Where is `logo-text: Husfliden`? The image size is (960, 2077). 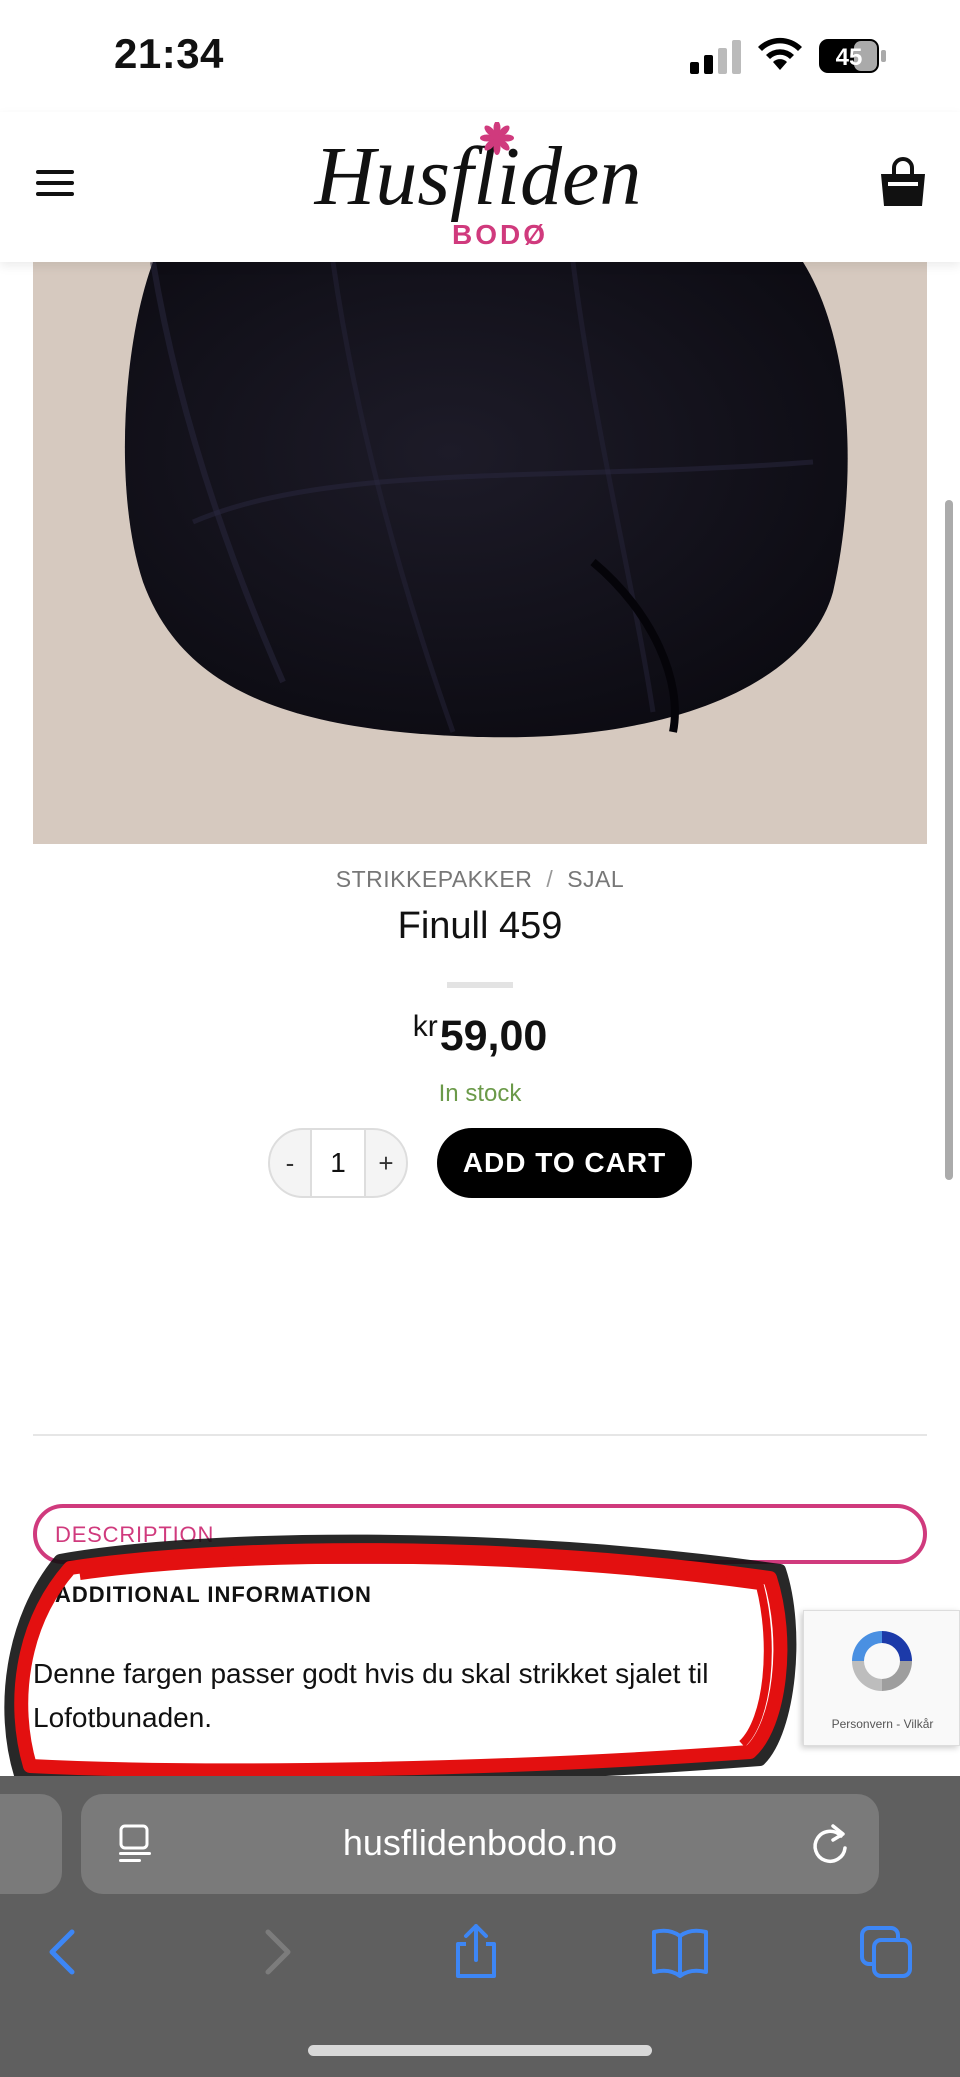 logo-text: Husfliden is located at coordinates (478, 176).